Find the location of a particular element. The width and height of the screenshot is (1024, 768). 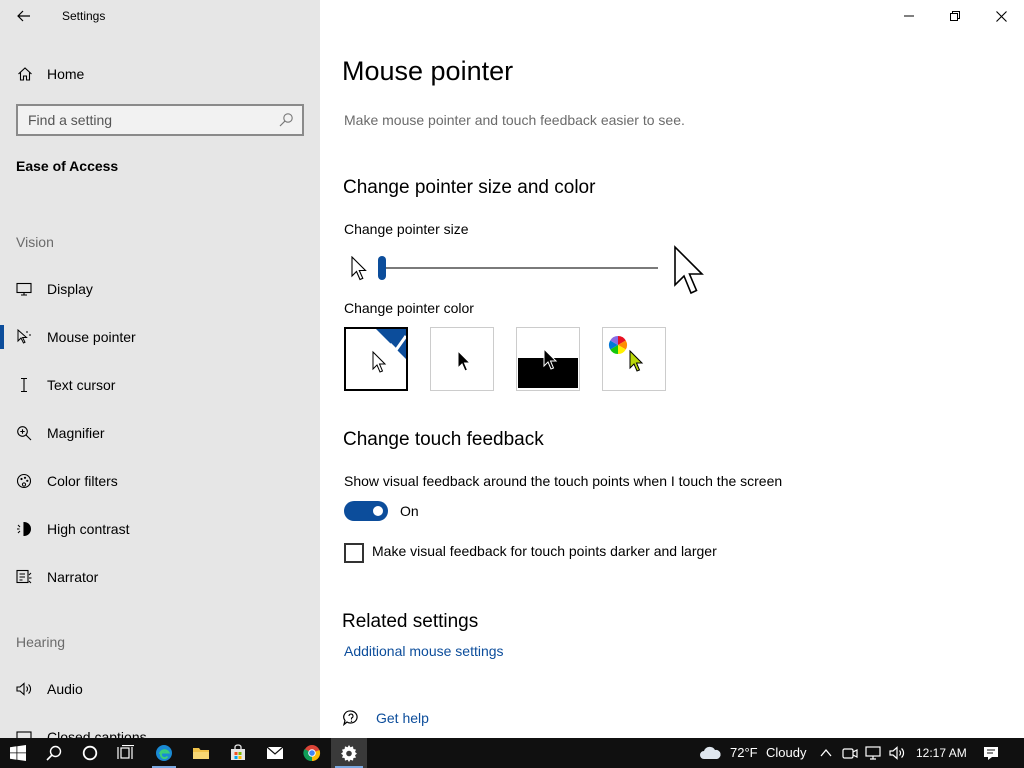

close-button is located at coordinates (1001, 16).